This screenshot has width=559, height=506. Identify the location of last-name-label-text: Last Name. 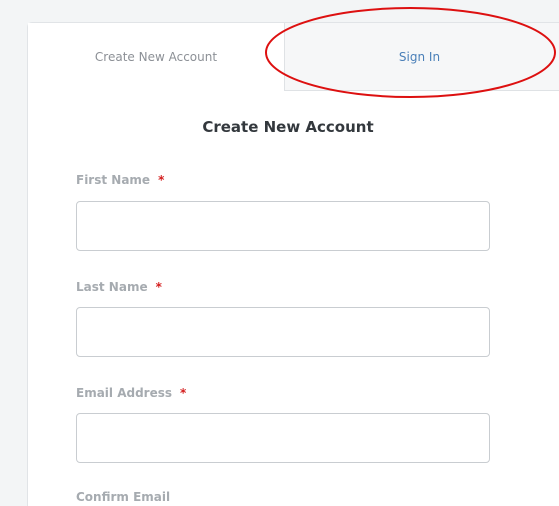
(112, 287).